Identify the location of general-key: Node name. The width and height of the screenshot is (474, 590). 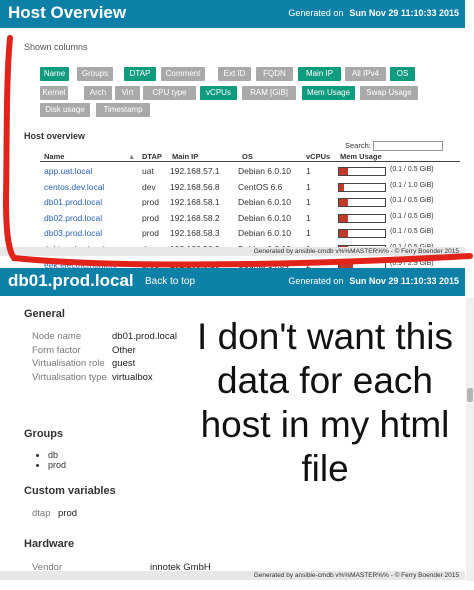
(57, 336).